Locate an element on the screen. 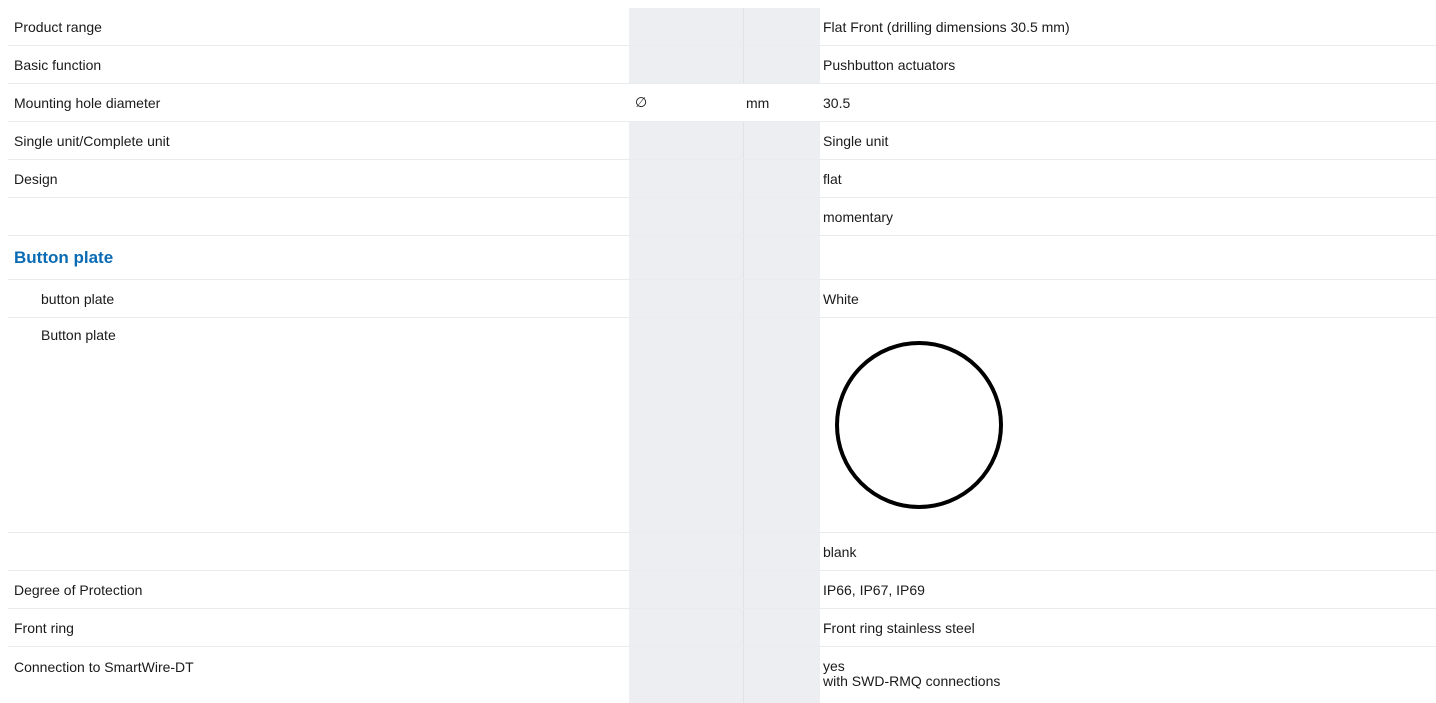  spec-value-line: with SWD-RMQ connections is located at coordinates (912, 681).